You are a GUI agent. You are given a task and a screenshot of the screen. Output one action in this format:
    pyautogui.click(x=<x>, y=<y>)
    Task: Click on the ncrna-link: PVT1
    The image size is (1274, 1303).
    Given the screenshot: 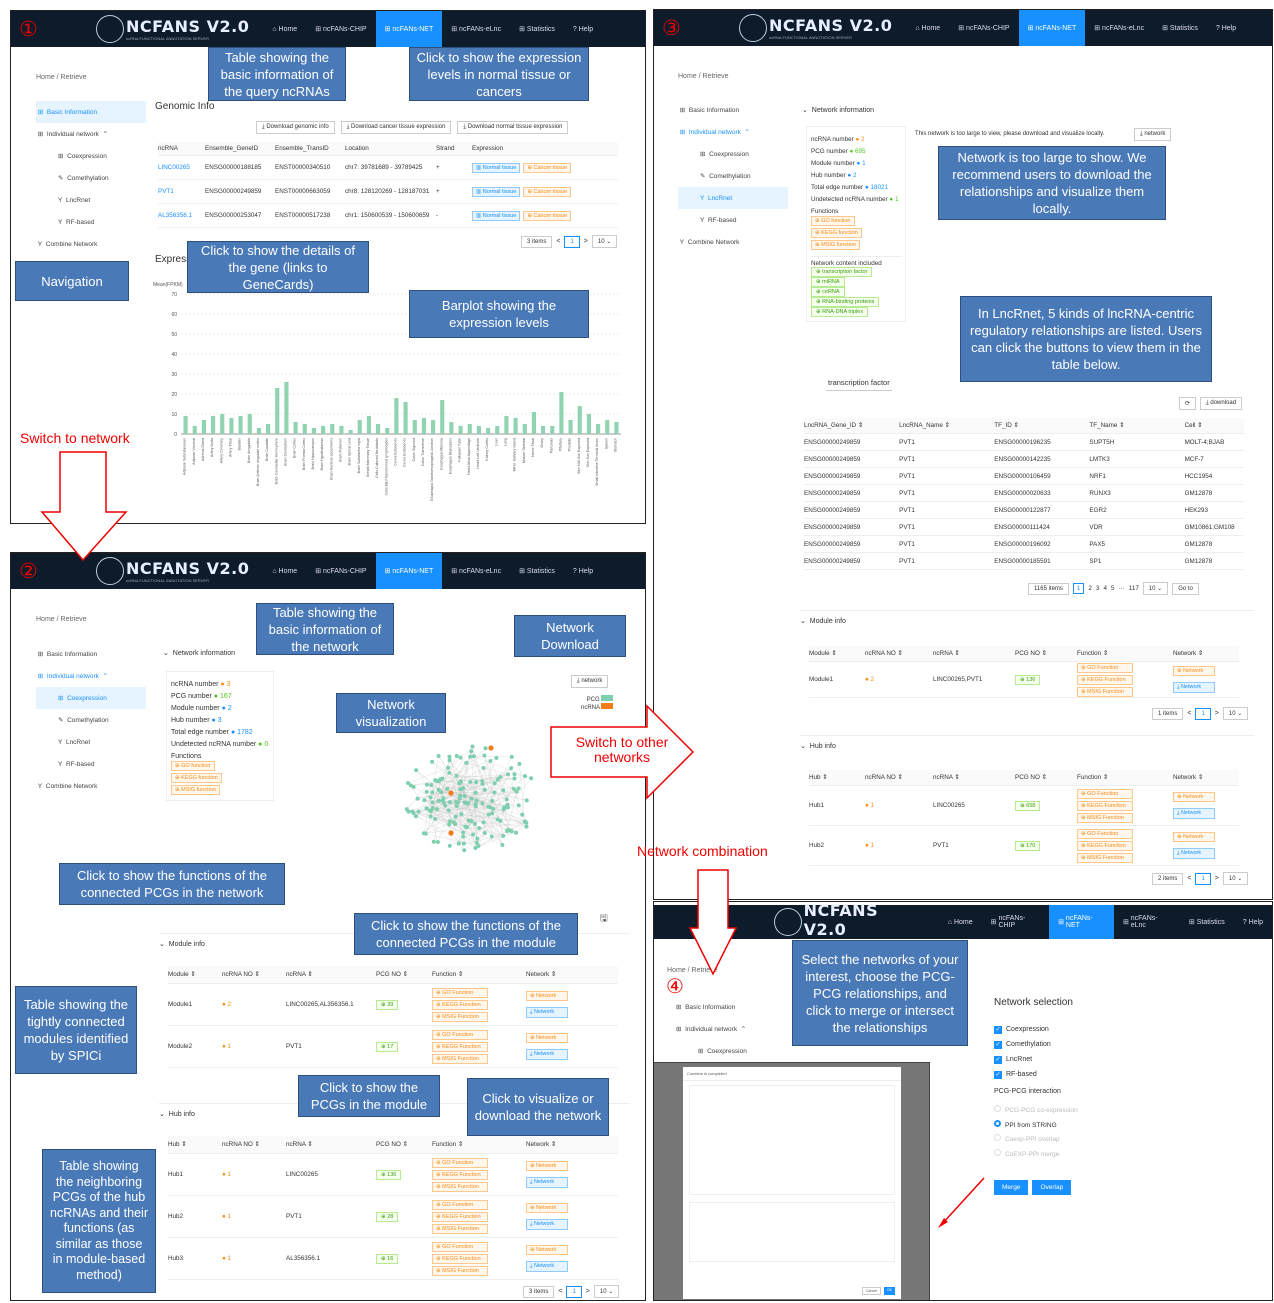 What is the action you would take?
    pyautogui.click(x=181, y=191)
    